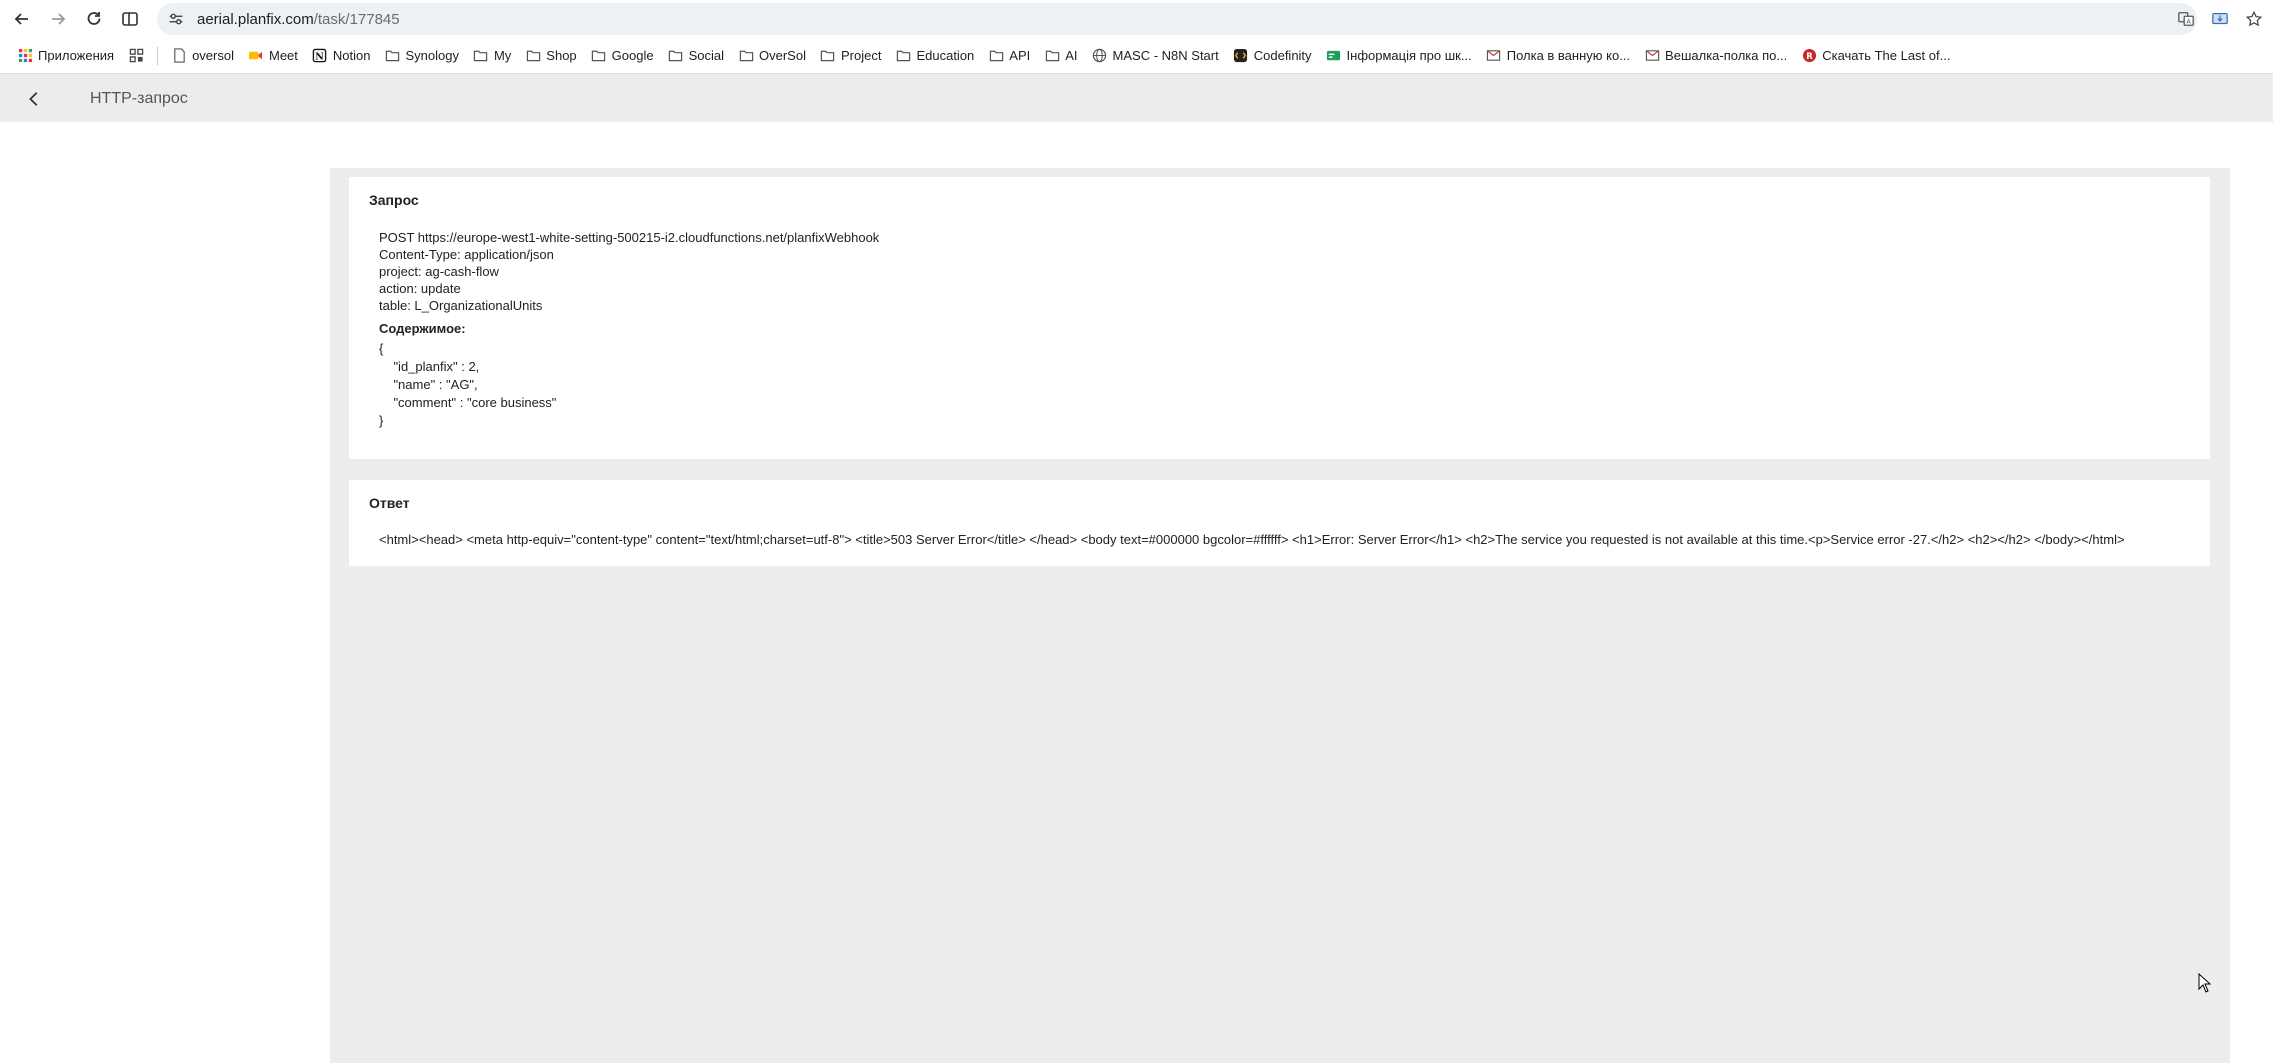 The width and height of the screenshot is (2273, 1063). I want to click on install-app-icon, so click(2220, 19).